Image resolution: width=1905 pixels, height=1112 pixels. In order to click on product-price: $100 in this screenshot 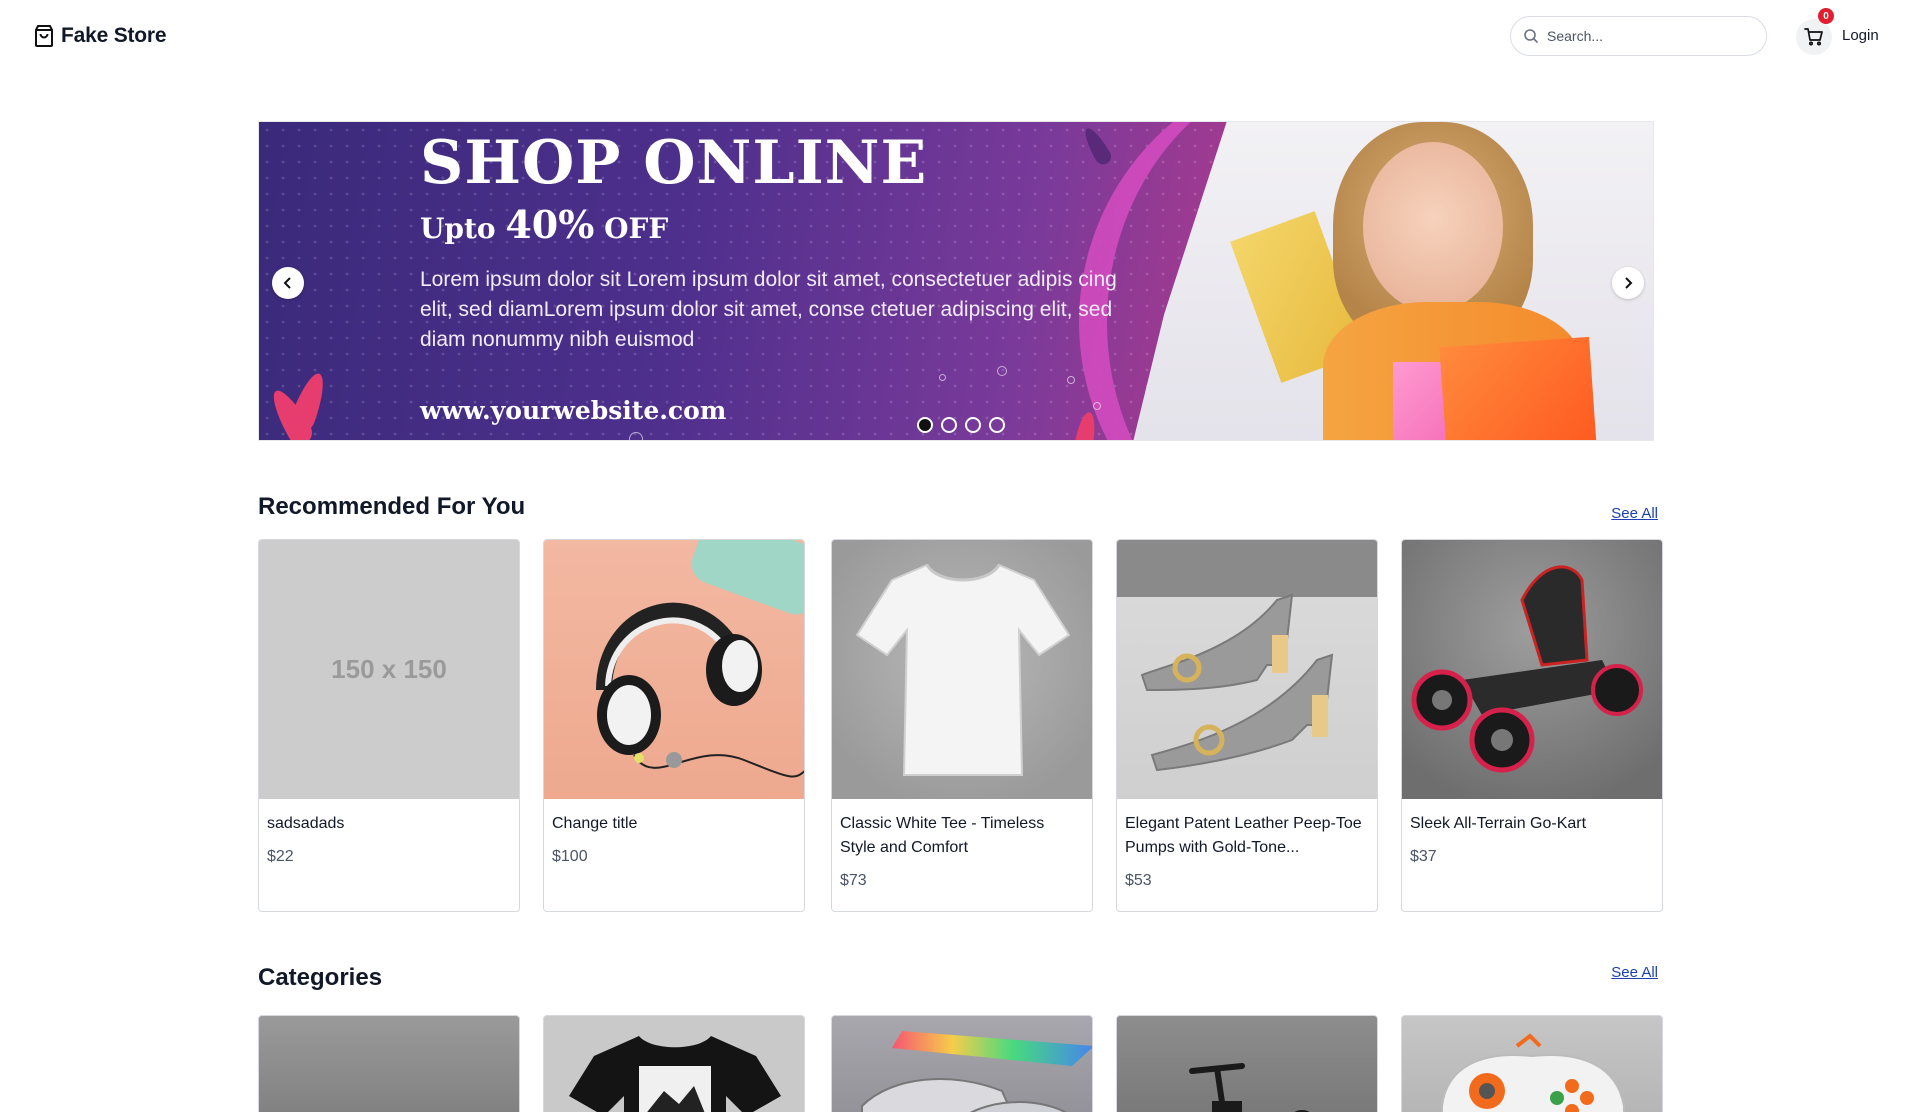, I will do `click(570, 856)`.